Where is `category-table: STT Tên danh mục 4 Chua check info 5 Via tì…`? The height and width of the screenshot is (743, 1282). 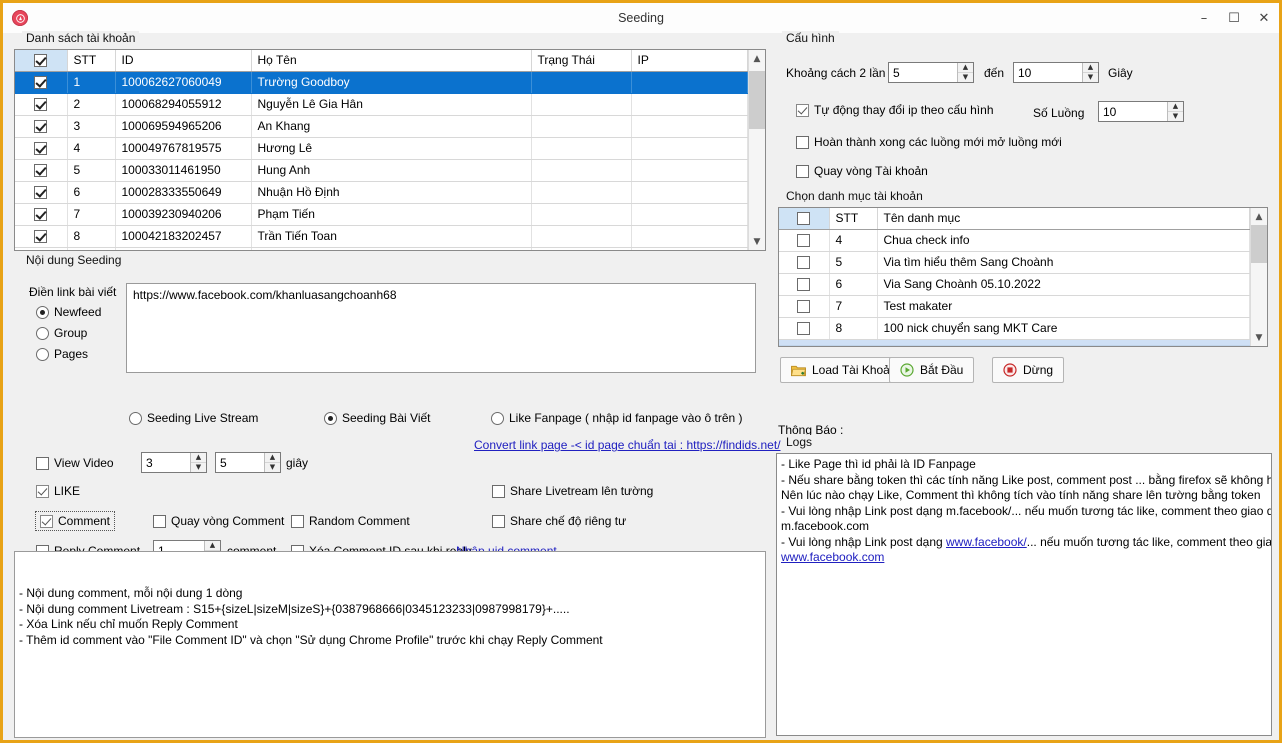
category-table: STT Tên danh mục 4 Chua check info 5 Via tì… is located at coordinates (1023, 277).